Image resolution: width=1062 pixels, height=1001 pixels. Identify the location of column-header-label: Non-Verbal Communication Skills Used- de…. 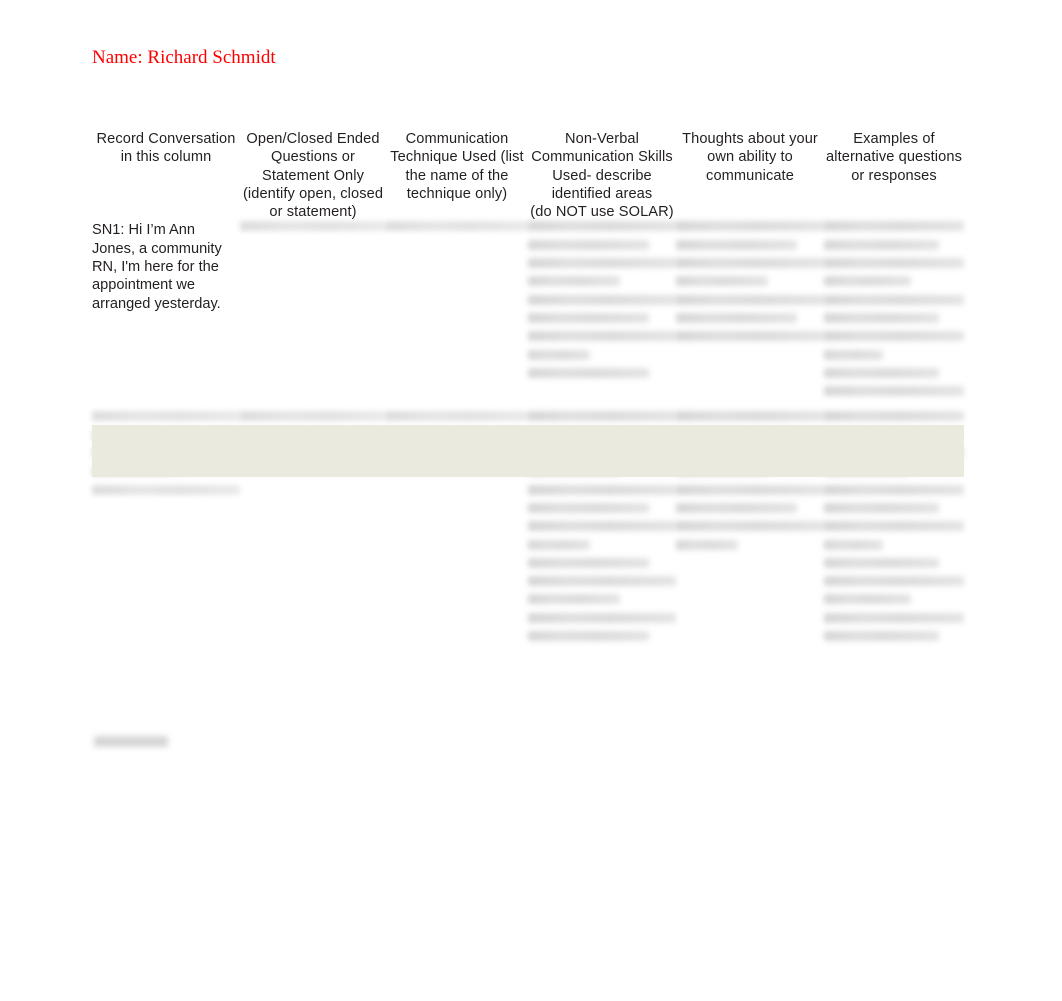
(602, 176).